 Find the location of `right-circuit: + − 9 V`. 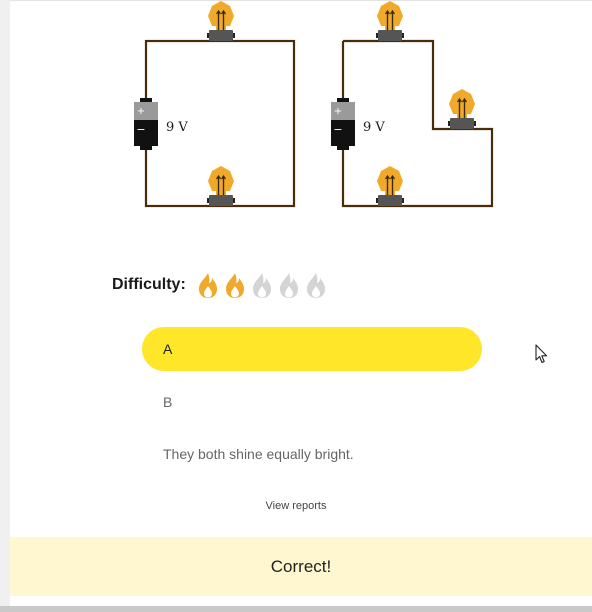

right-circuit: + − 9 V is located at coordinates (412, 104).